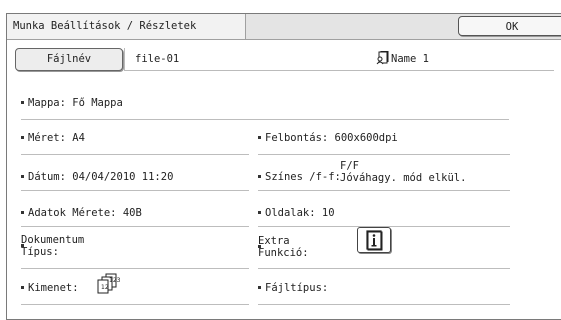 This screenshot has height=320, width=561. What do you see at coordinates (75, 103) in the screenshot?
I see `folder-text: Mappa: Fő Mappa` at bounding box center [75, 103].